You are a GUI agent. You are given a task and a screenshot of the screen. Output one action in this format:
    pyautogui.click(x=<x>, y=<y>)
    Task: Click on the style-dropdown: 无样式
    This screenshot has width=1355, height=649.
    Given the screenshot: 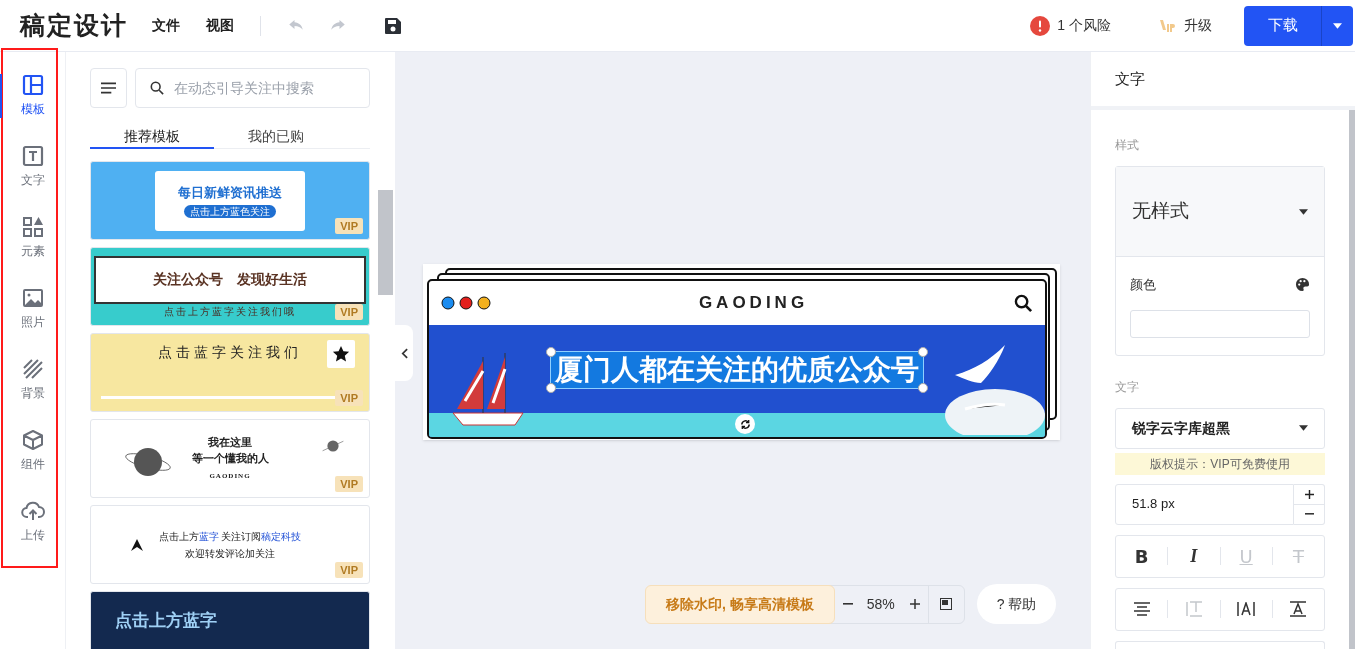 What is the action you would take?
    pyautogui.click(x=1220, y=212)
    